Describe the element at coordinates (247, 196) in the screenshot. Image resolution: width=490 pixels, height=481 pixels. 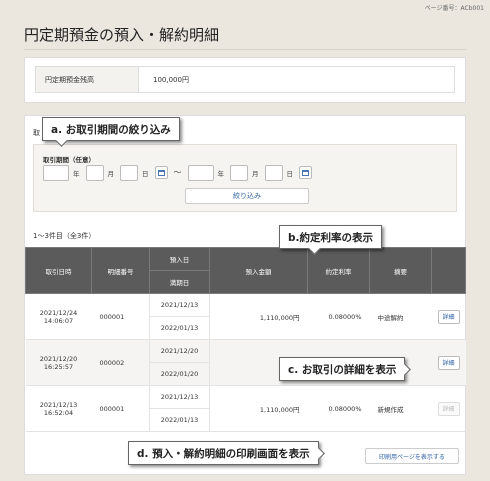
I see `filter-button: 絞り込み` at that location.